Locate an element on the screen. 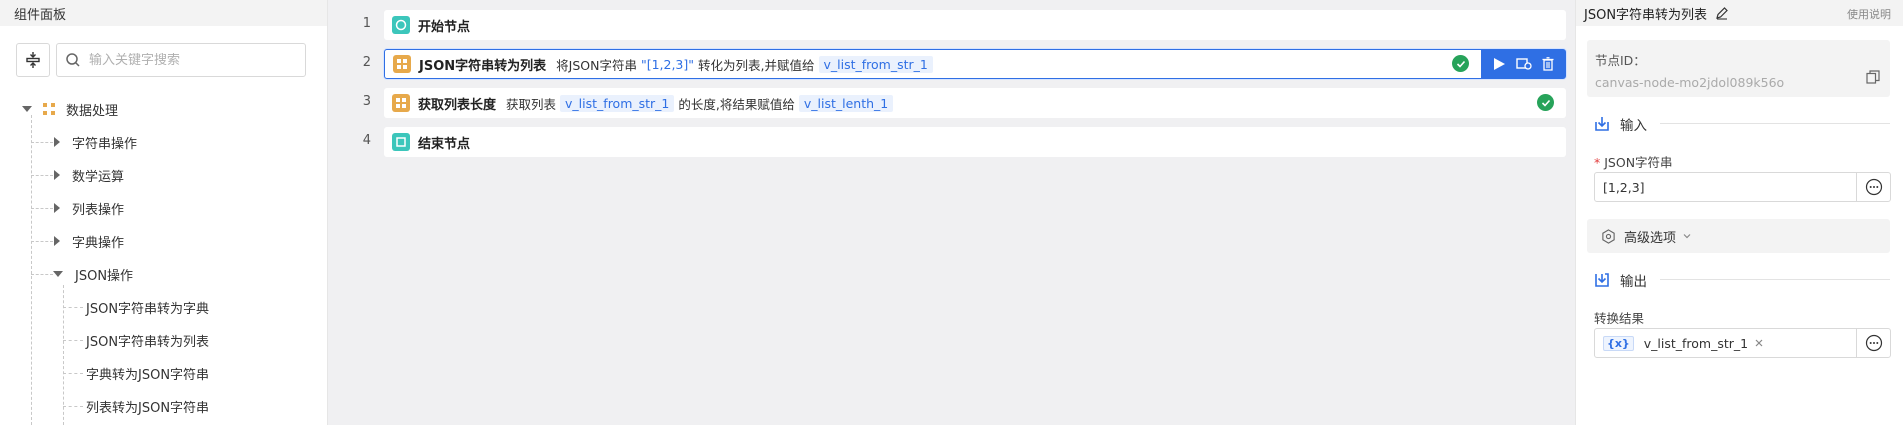 The height and width of the screenshot is (425, 1903). properties-title: JSON字符串转为列表 is located at coordinates (1646, 15).